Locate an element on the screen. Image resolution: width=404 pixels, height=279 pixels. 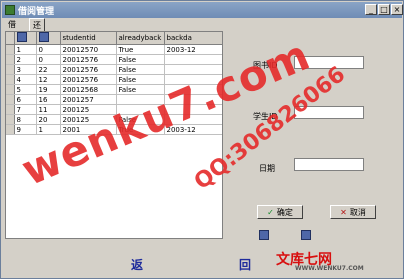
table-cell: 6 is located at coordinates (25, 99).